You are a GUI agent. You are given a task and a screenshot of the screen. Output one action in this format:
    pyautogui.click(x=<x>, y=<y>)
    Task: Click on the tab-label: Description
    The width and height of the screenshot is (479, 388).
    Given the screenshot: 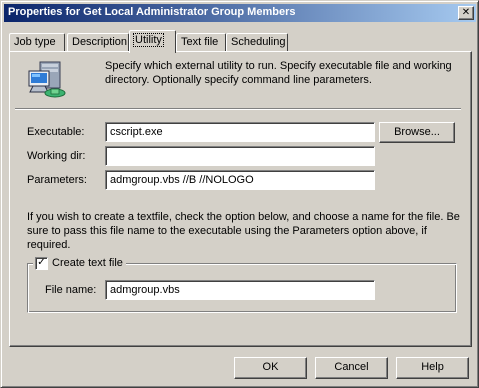 What is the action you would take?
    pyautogui.click(x=100, y=42)
    